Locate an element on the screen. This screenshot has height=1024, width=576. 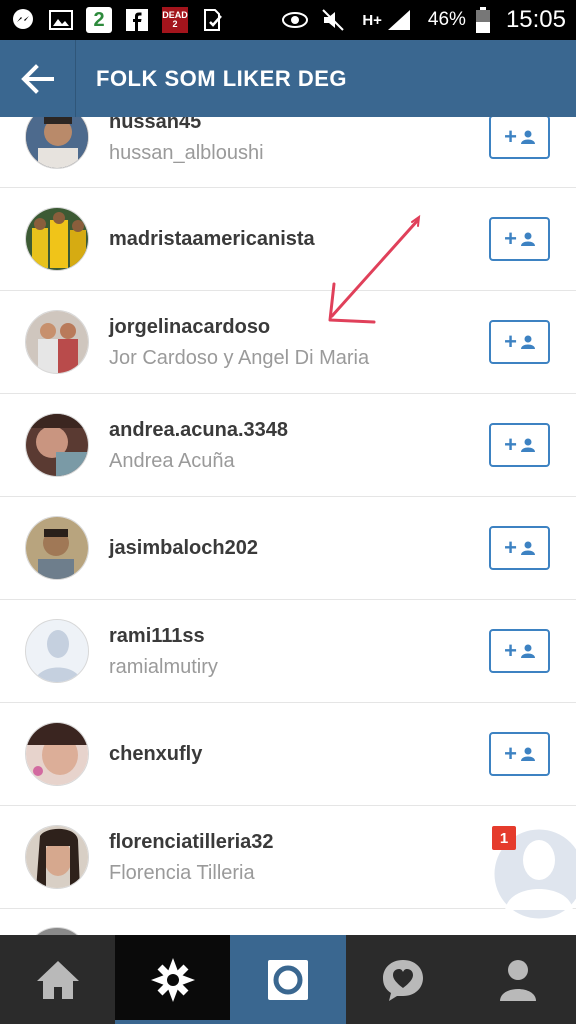
list-item: andrea.acuna.3348 Andrea Acuña + is located at coordinates (288, 445).